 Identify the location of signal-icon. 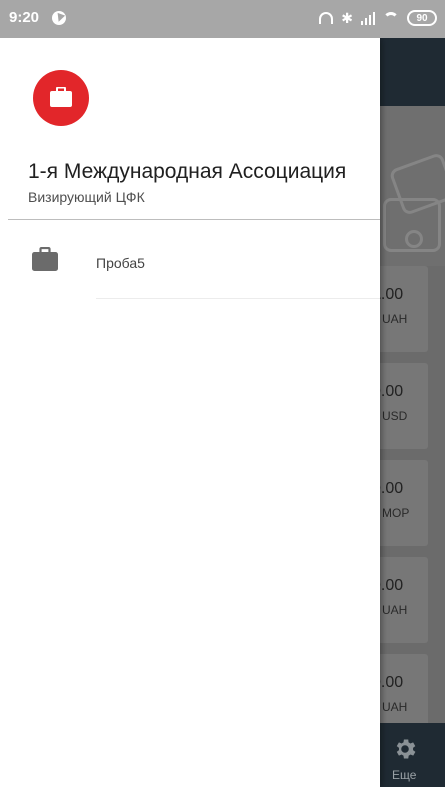
(368, 18).